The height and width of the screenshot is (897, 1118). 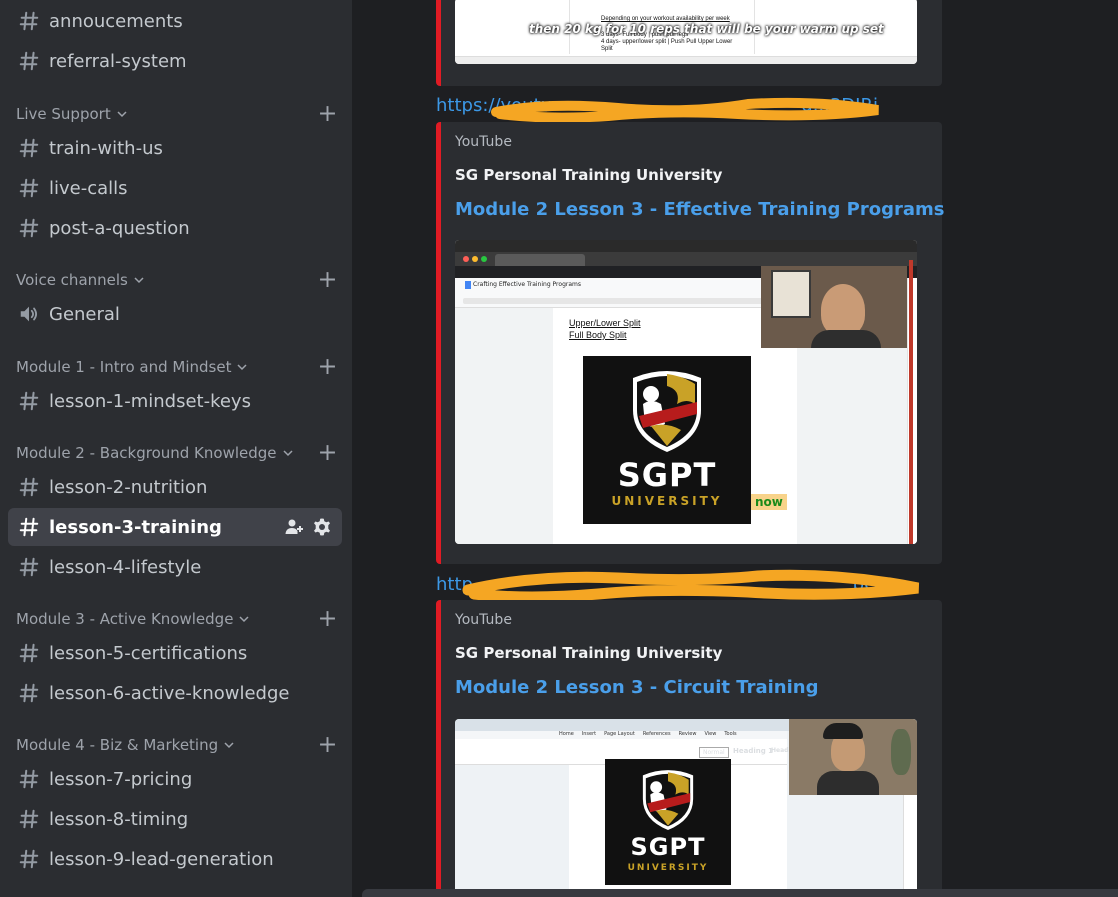 I want to click on zoom-dot-icon, so click(x=484, y=259).